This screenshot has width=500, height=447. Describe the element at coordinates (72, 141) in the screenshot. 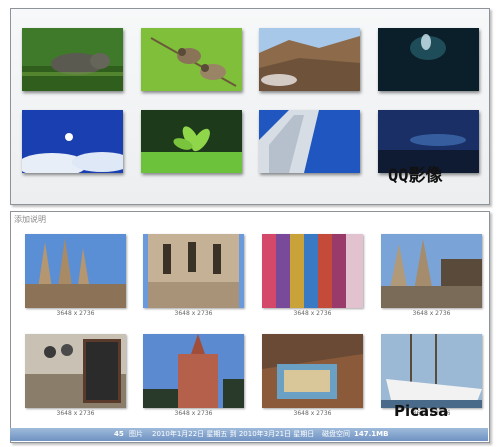

I see `qq-thumb-apple-sky` at that location.